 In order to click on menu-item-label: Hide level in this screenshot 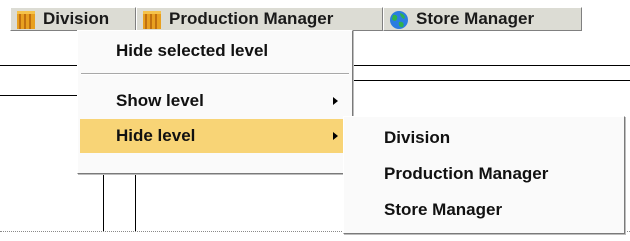, I will do `click(156, 135)`.